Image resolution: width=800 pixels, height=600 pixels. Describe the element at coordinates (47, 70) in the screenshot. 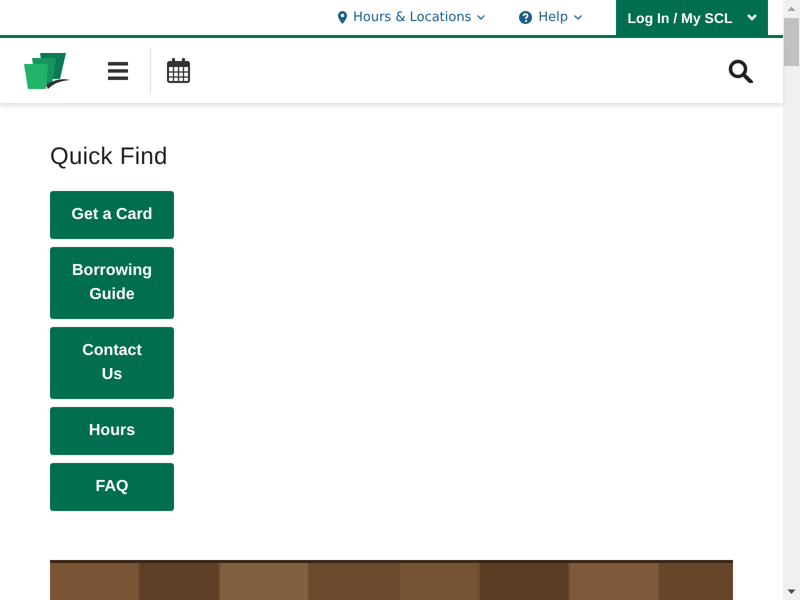

I see `logo-icon` at that location.